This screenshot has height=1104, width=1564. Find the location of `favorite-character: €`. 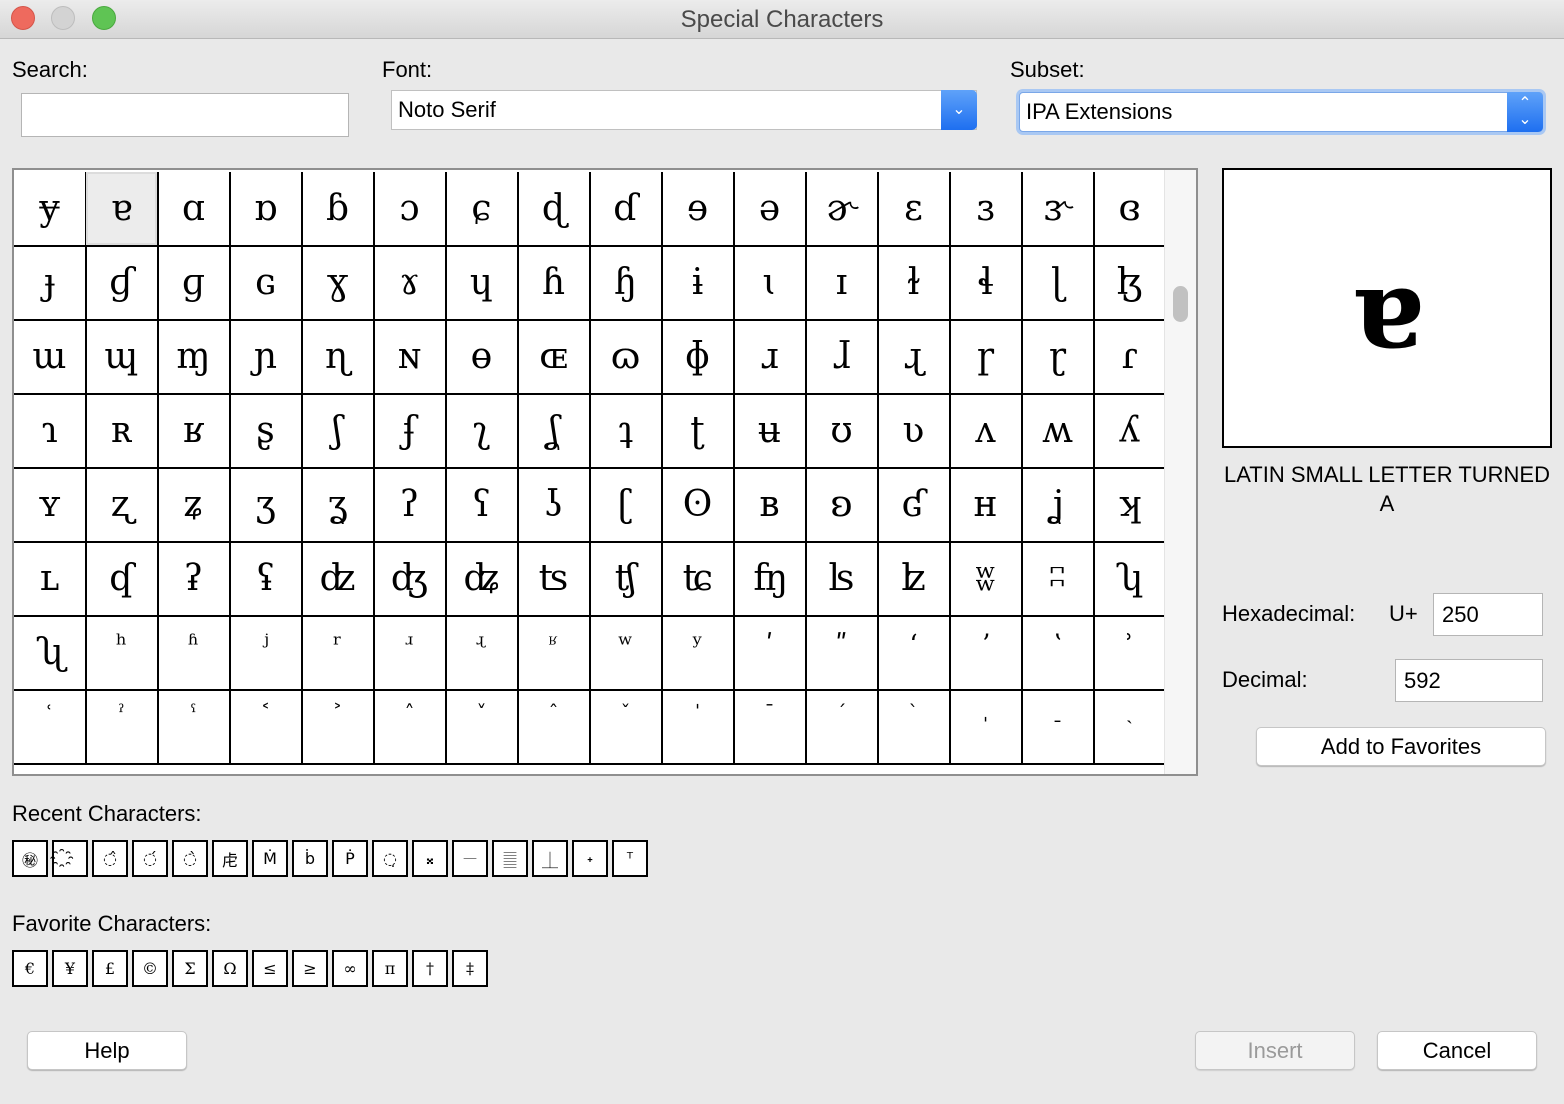

favorite-character: € is located at coordinates (30, 968).